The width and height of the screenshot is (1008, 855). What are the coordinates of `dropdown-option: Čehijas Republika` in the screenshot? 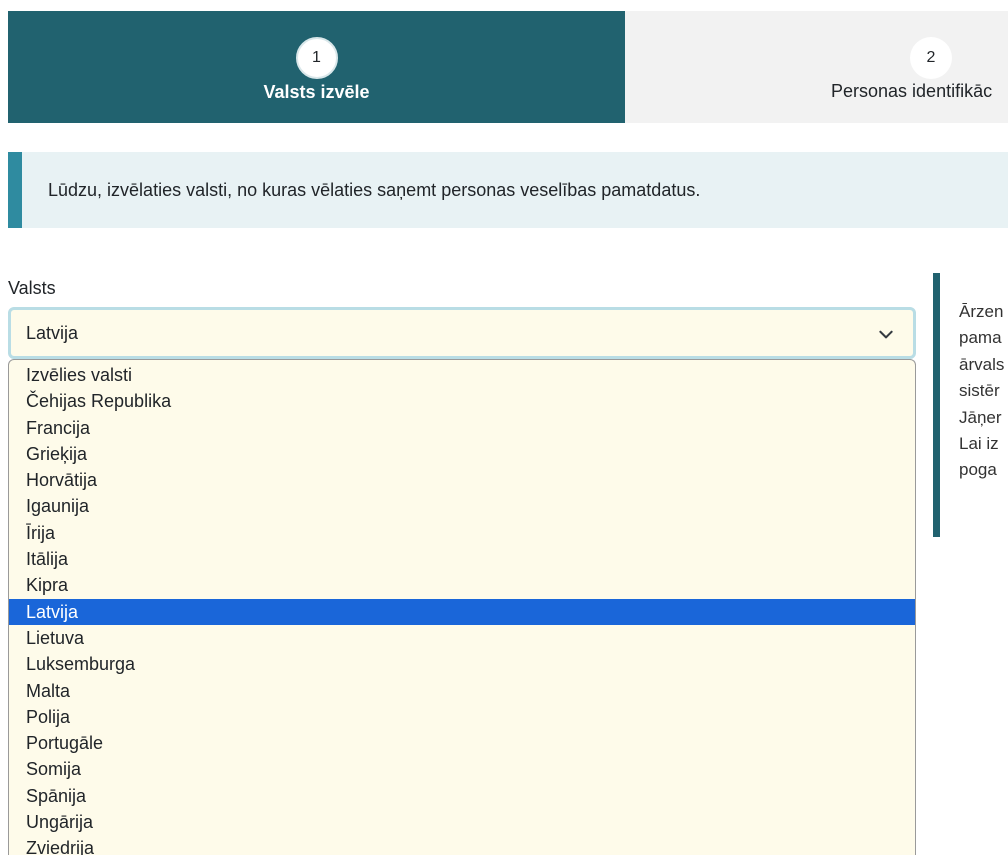 It's located at (462, 401).